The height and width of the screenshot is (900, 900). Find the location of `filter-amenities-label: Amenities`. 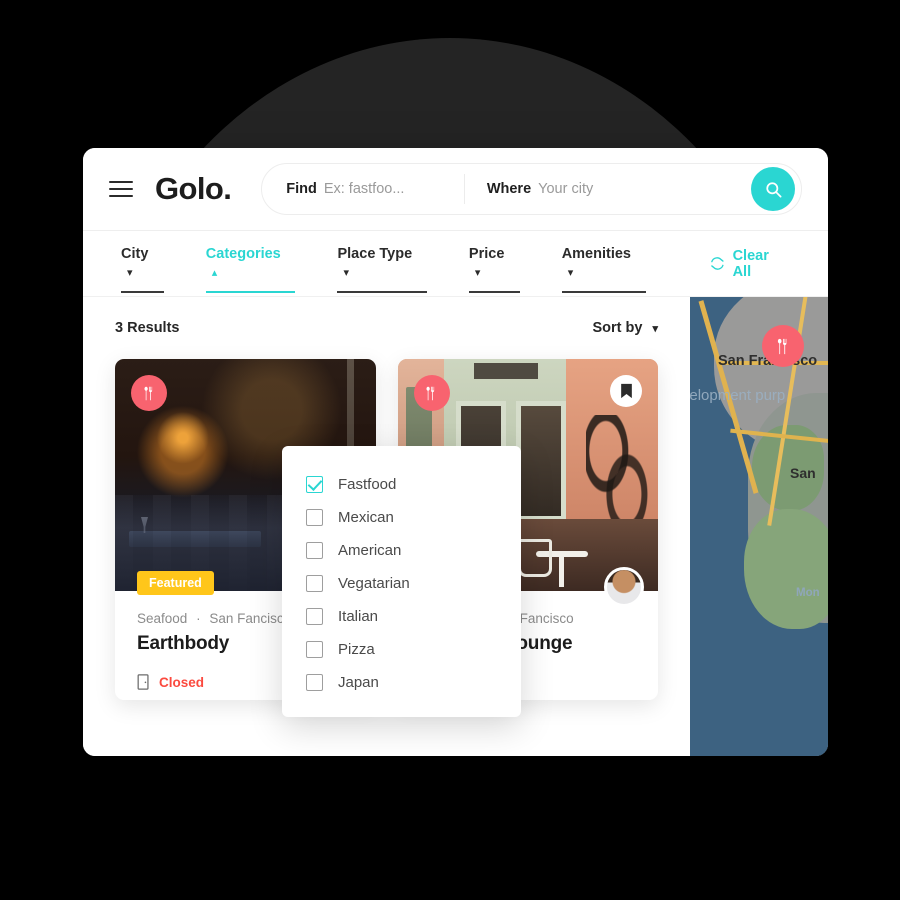

filter-amenities-label: Amenities is located at coordinates (596, 253).